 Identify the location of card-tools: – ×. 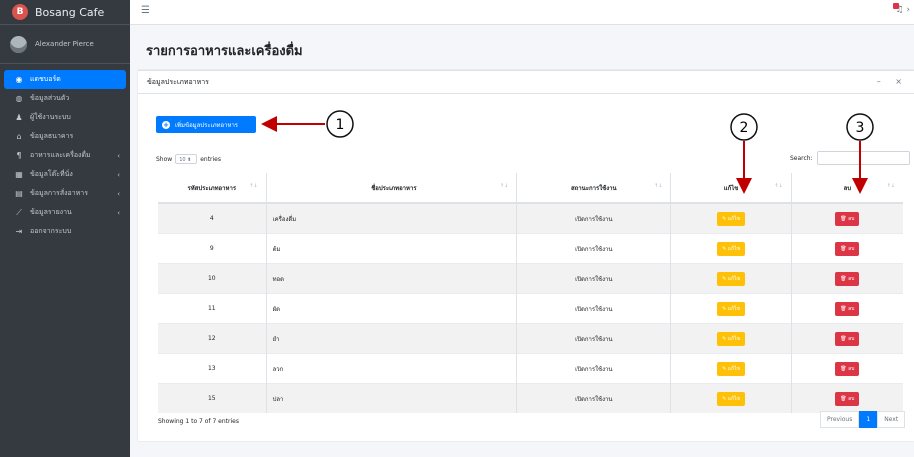
(892, 81).